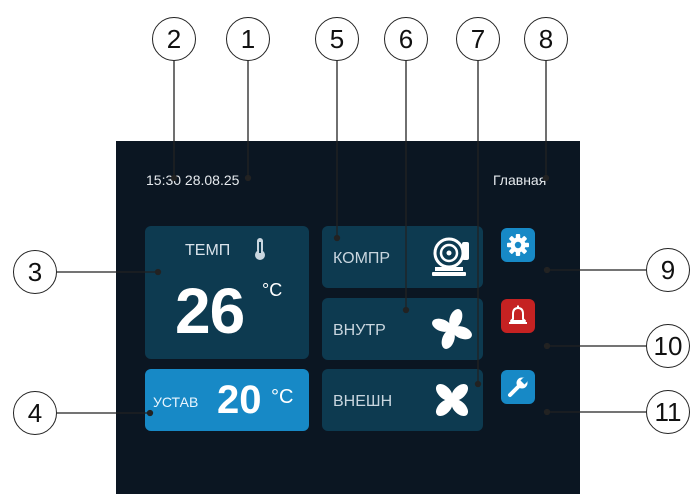 This screenshot has height=494, width=697. What do you see at coordinates (239, 400) in the screenshot?
I see `setpoint-value: 20` at bounding box center [239, 400].